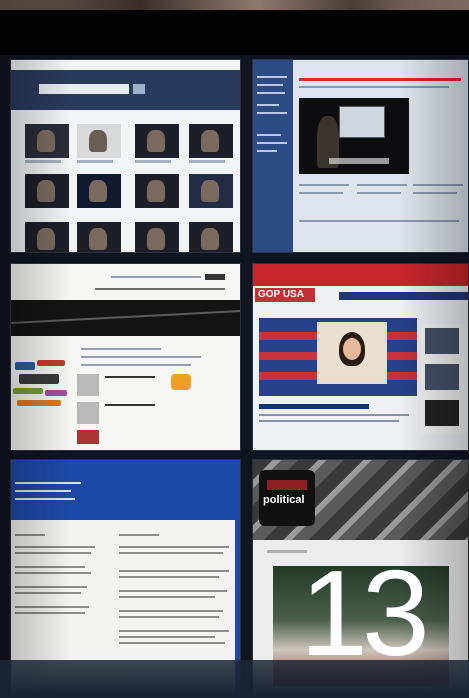 This screenshot has height=698, width=469. What do you see at coordinates (360, 275) in the screenshot?
I see `top-banner` at bounding box center [360, 275].